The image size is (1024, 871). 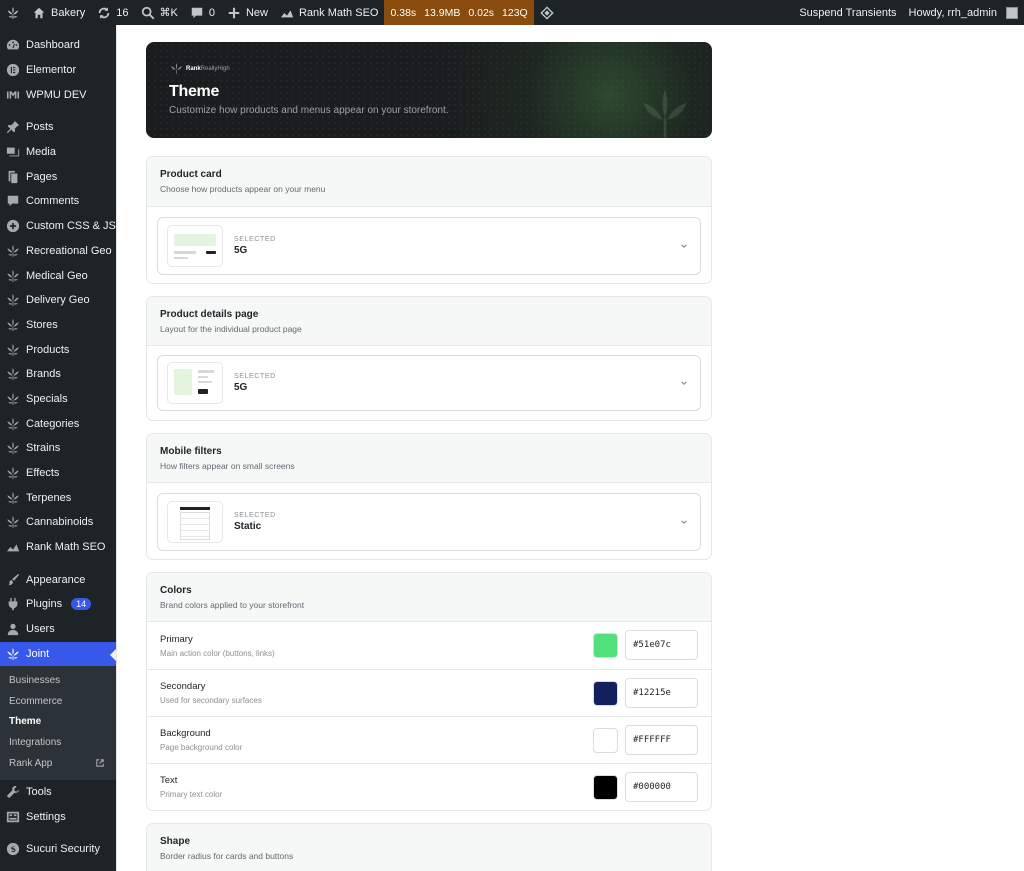 I want to click on sidebar-item-brands: Brands, so click(x=58, y=374).